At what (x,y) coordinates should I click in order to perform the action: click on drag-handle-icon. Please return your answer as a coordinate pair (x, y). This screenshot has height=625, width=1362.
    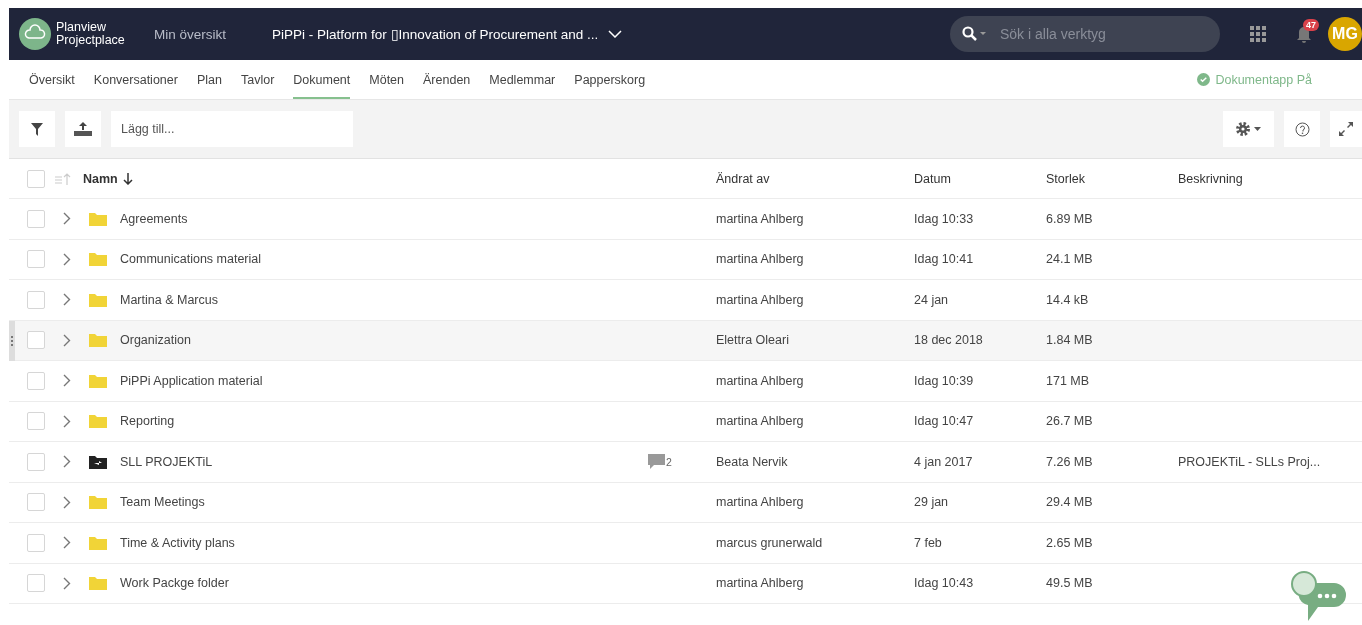
    Looking at the image, I should click on (12, 340).